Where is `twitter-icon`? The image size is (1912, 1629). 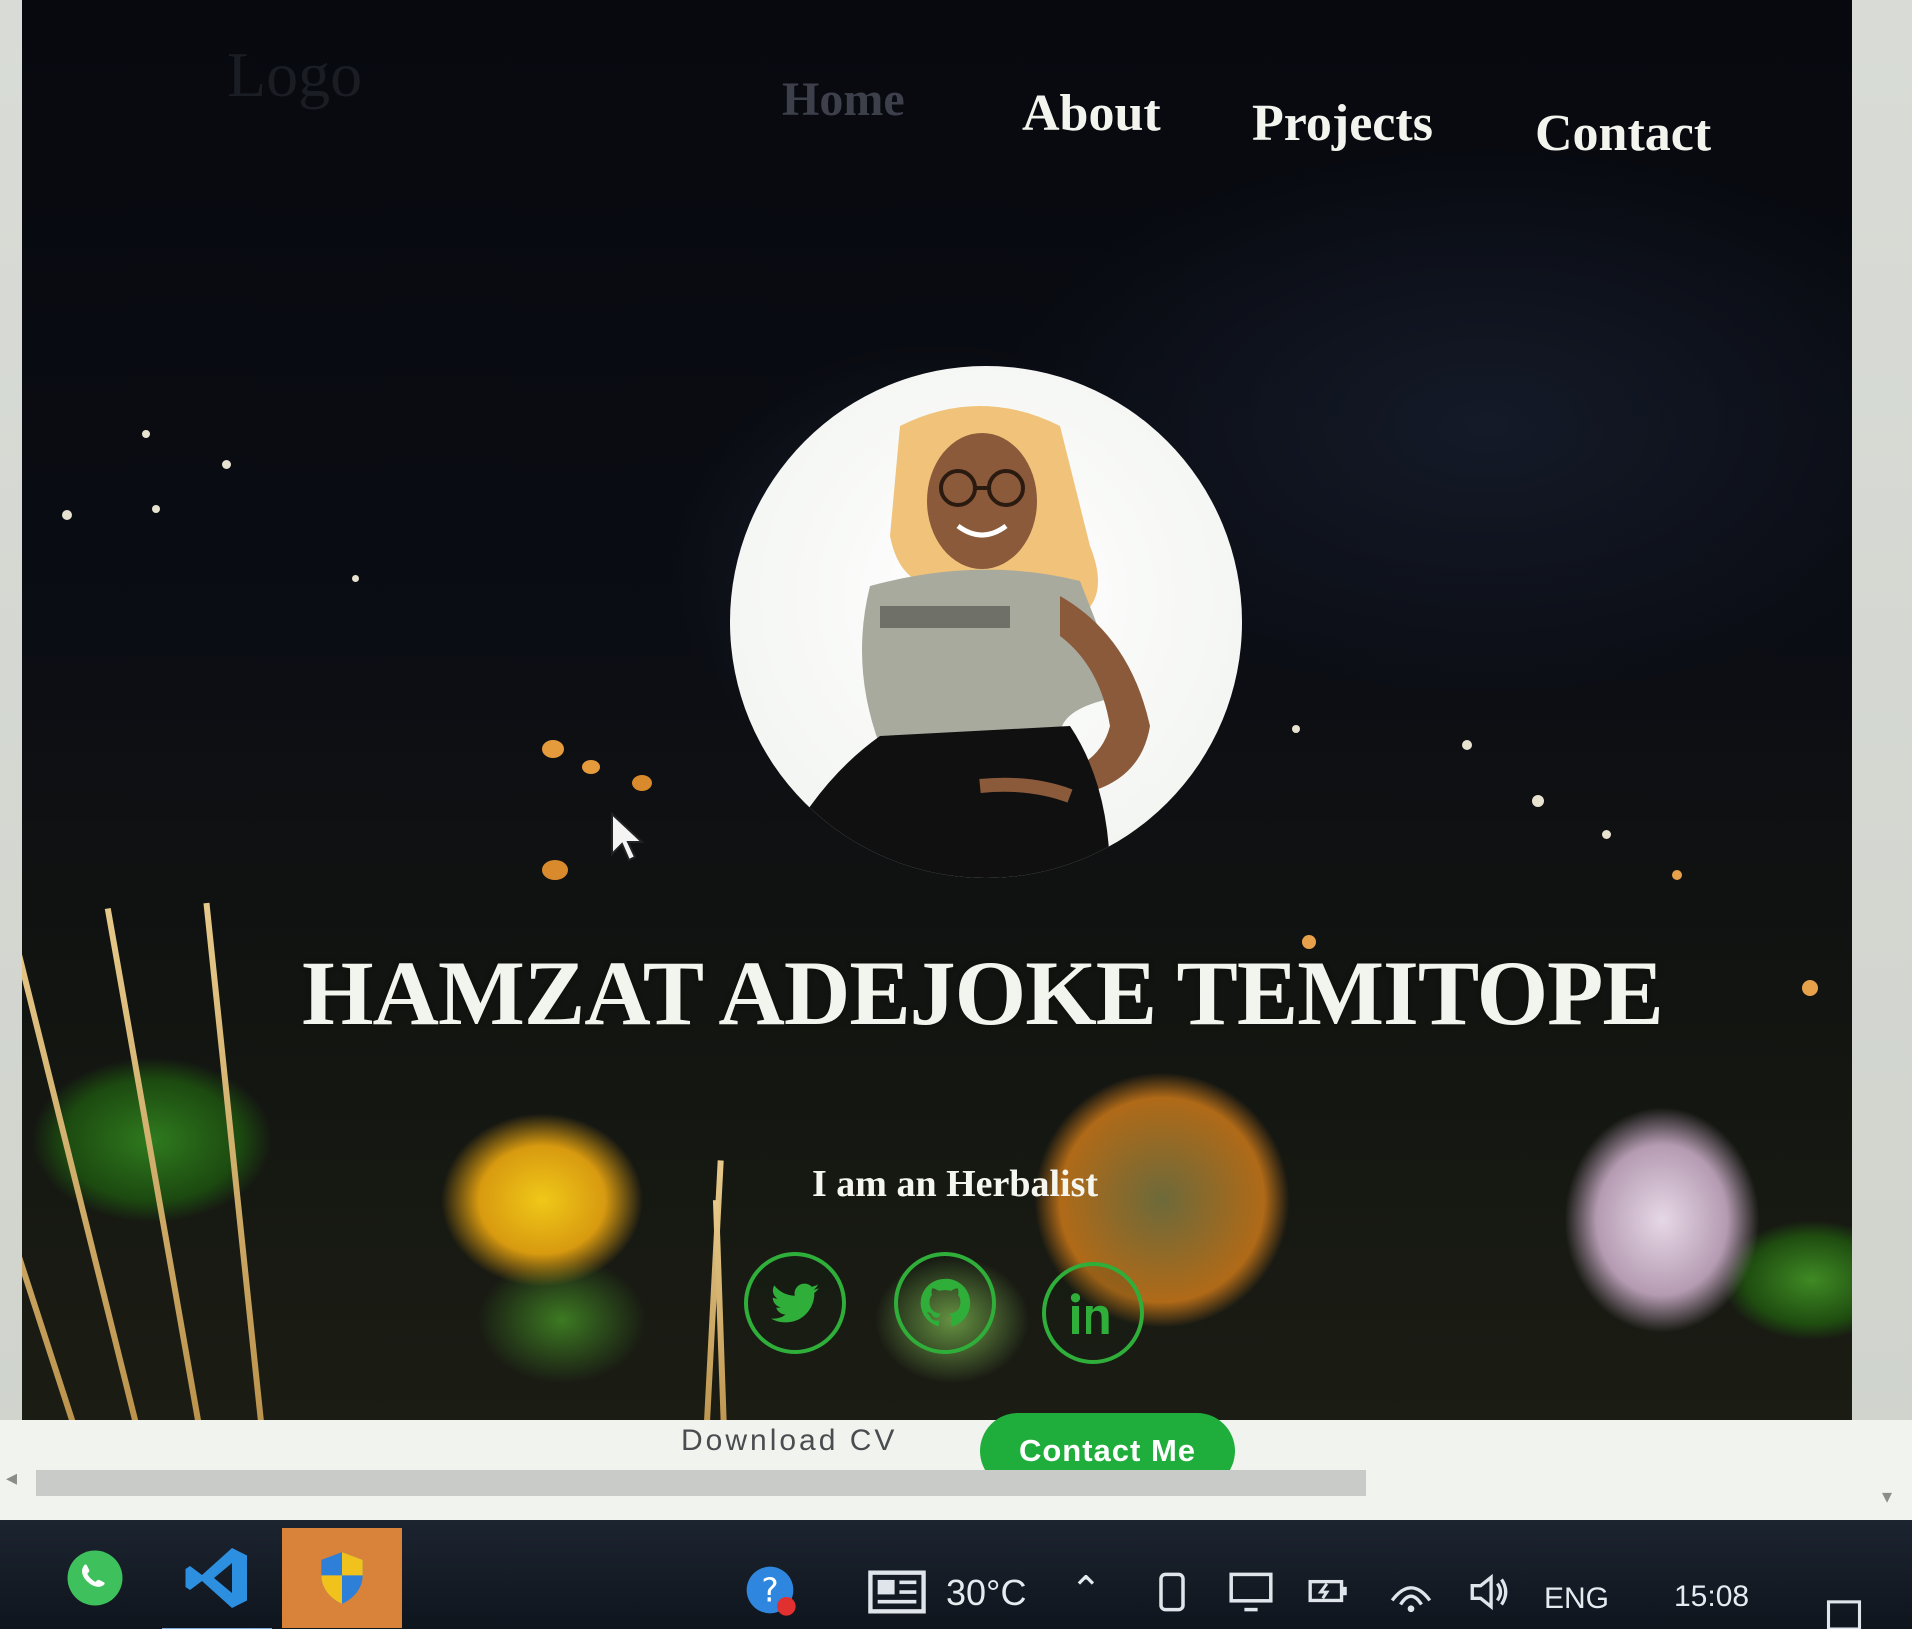 twitter-icon is located at coordinates (795, 1303).